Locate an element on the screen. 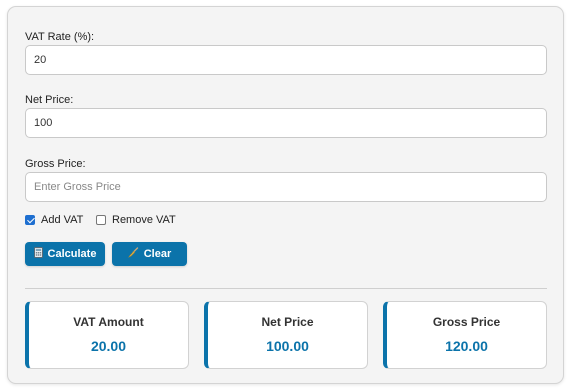 This screenshot has width=569, height=390. net-price-result-title: Net Price is located at coordinates (287, 322).